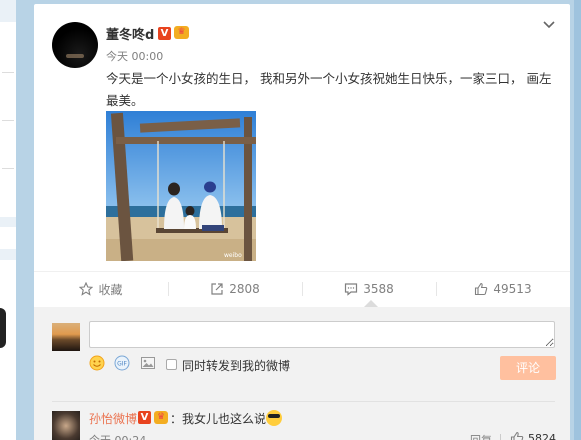  I want to click on repost-checkbox, so click(171, 364).